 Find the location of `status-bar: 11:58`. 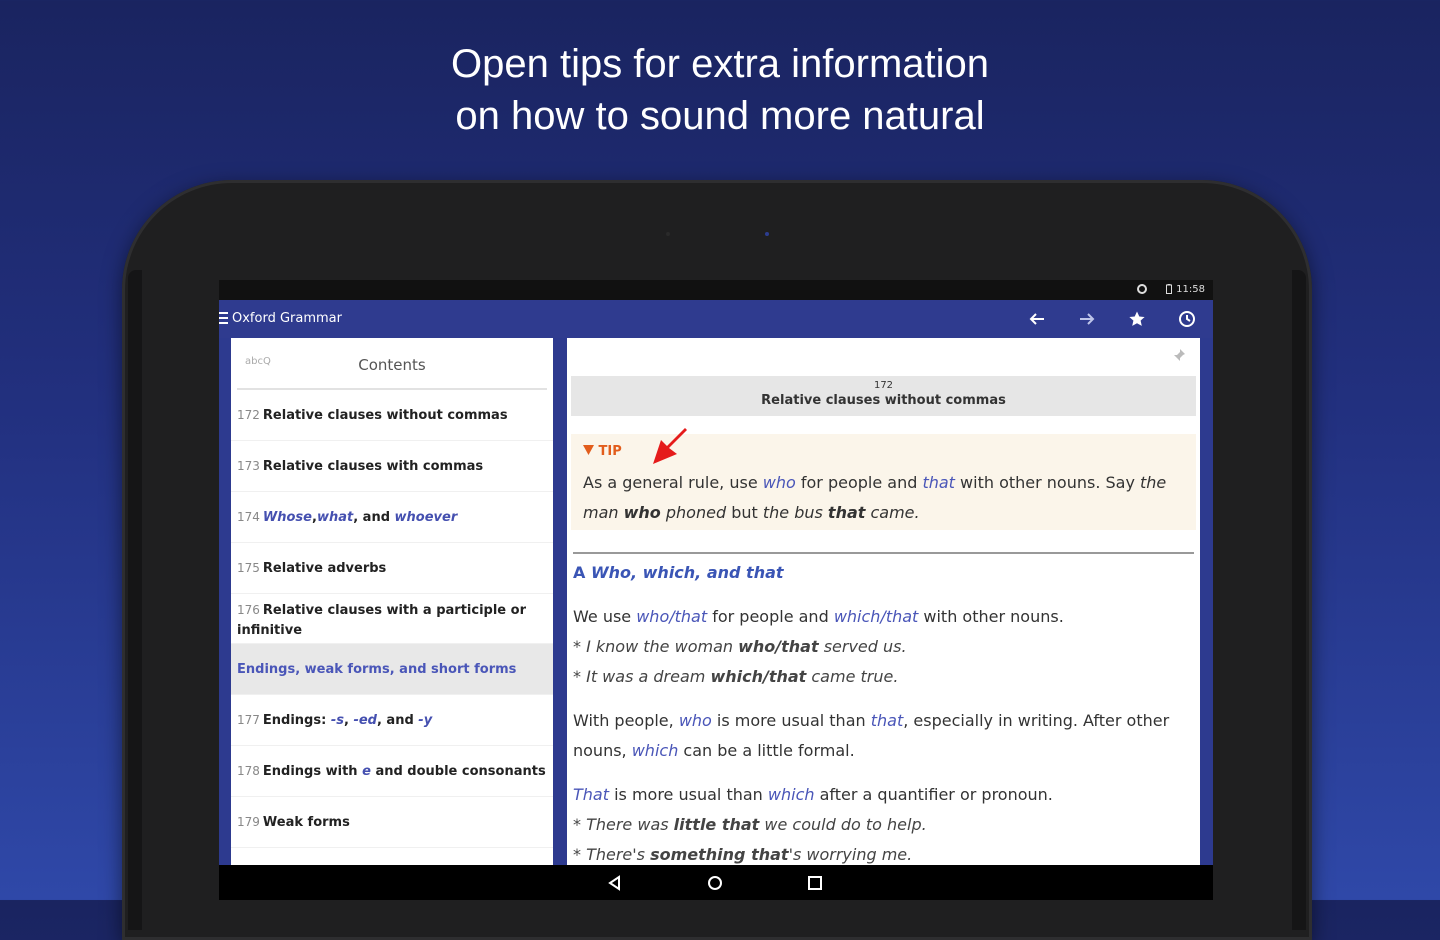

status-bar: 11:58 is located at coordinates (716, 290).